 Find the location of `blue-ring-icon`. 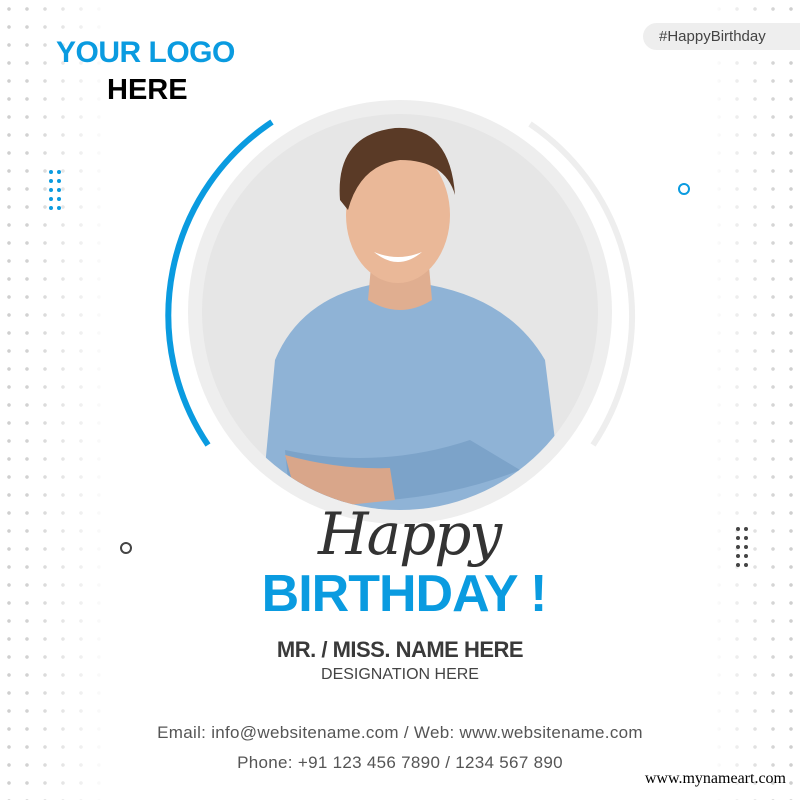

blue-ring-icon is located at coordinates (684, 189).